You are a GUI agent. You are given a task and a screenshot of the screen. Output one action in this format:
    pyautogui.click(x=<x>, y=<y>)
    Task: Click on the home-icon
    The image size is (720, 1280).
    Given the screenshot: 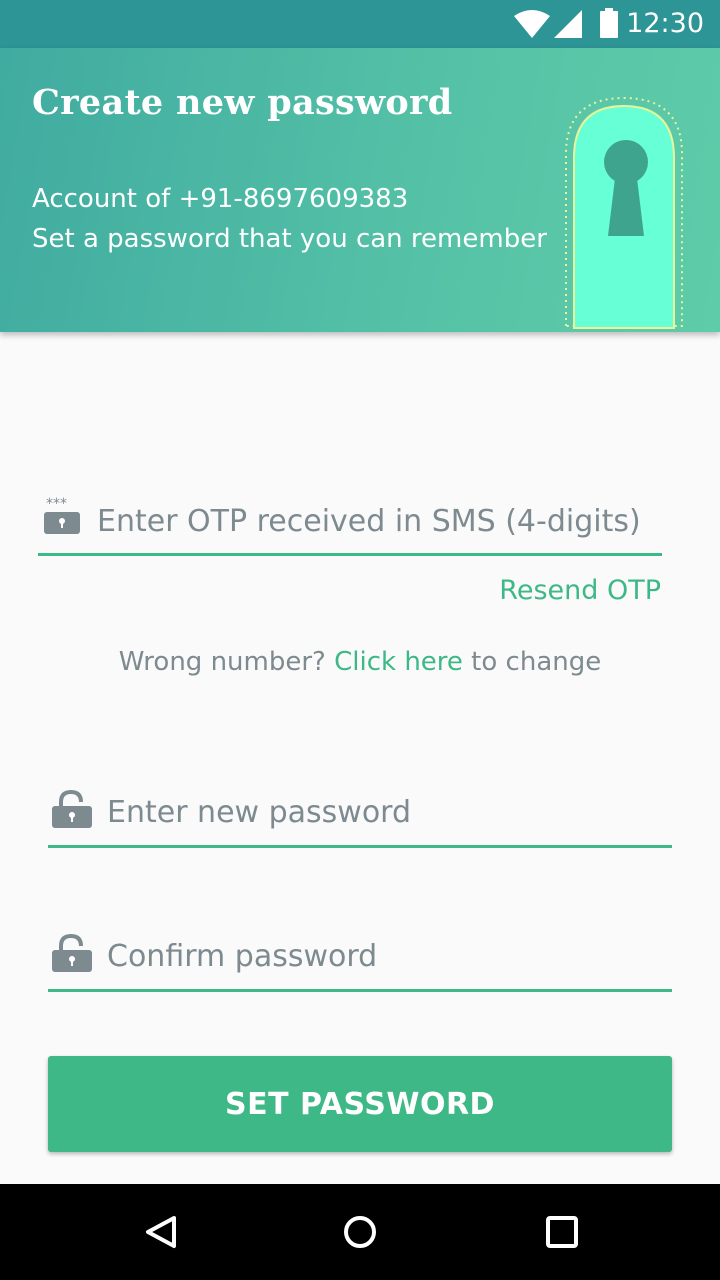 What is the action you would take?
    pyautogui.click(x=360, y=1232)
    